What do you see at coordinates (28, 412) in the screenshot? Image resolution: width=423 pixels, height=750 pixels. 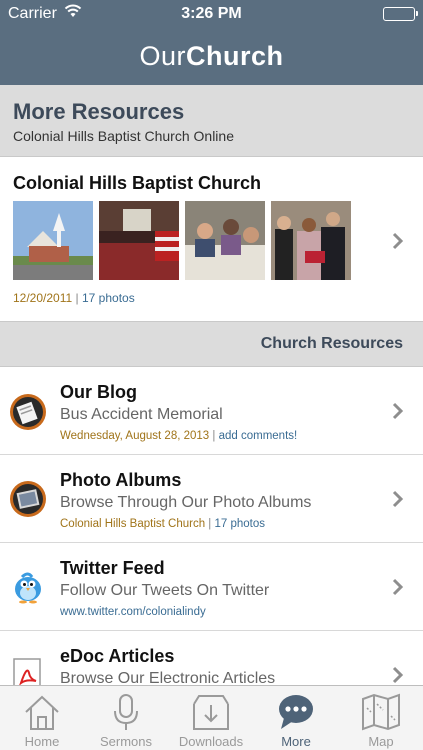 I see `notepad-icon` at bounding box center [28, 412].